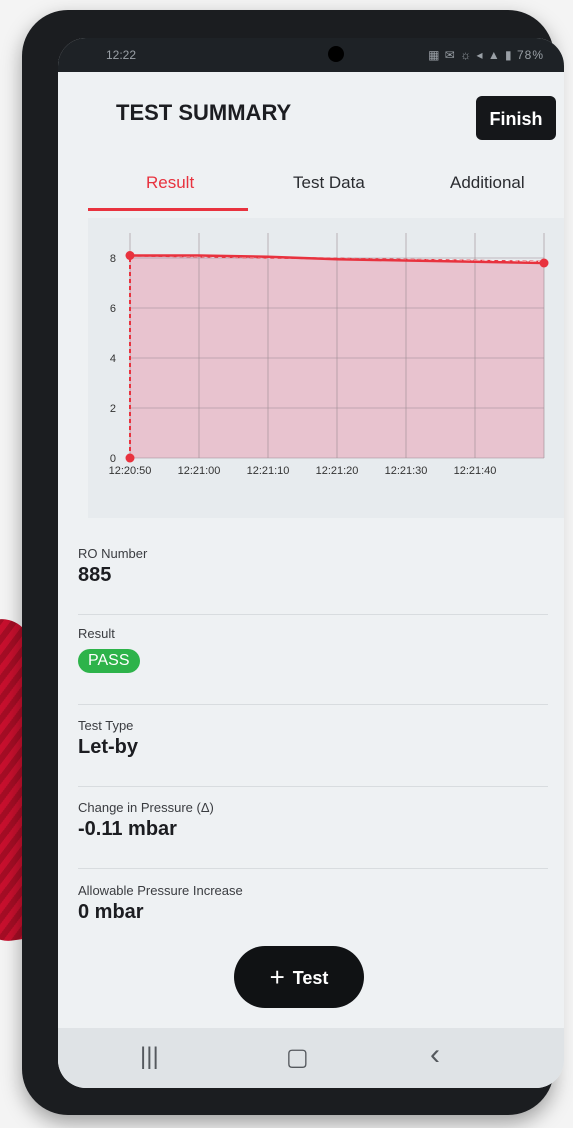 This screenshot has width=573, height=1128. What do you see at coordinates (308, 820) in the screenshot?
I see `field-change-in-pressure: Change in Pressure (Δ) -0.11 mbar` at bounding box center [308, 820].